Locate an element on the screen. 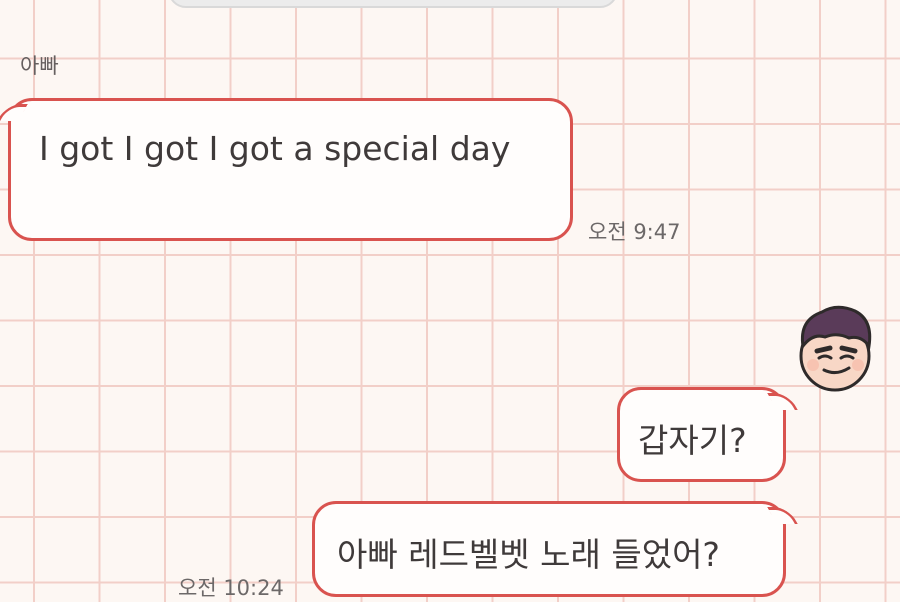 The image size is (900, 602). incoming-message-text: I got I got I got a special day is located at coordinates (275, 148).